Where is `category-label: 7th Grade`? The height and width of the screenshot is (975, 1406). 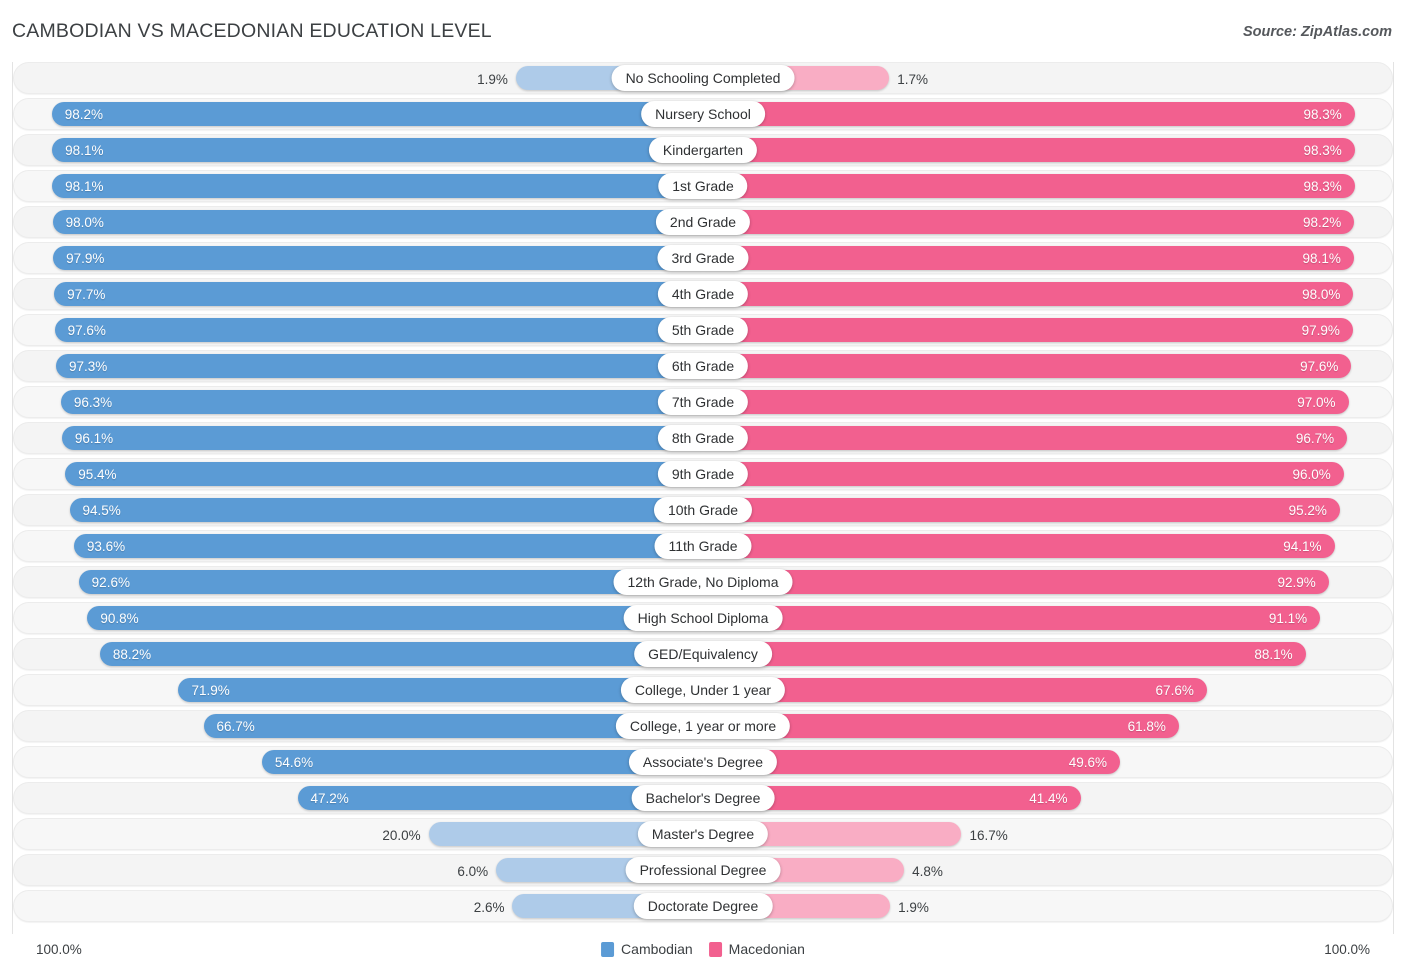
category-label: 7th Grade is located at coordinates (703, 402).